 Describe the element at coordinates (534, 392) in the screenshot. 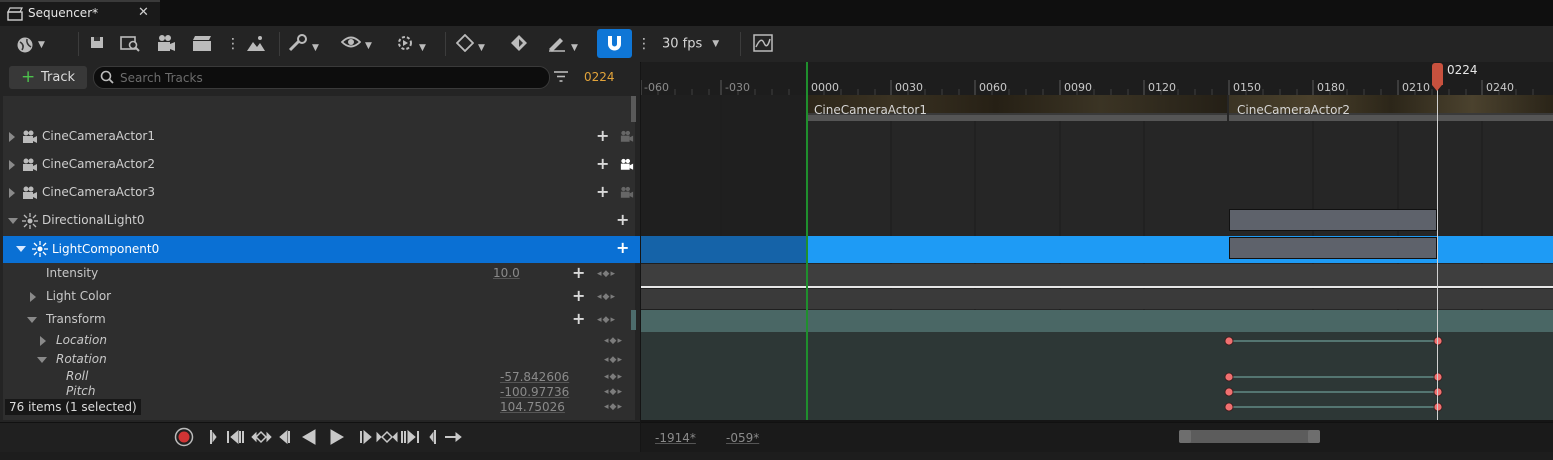

I see `pitch-value: -100.97736` at that location.